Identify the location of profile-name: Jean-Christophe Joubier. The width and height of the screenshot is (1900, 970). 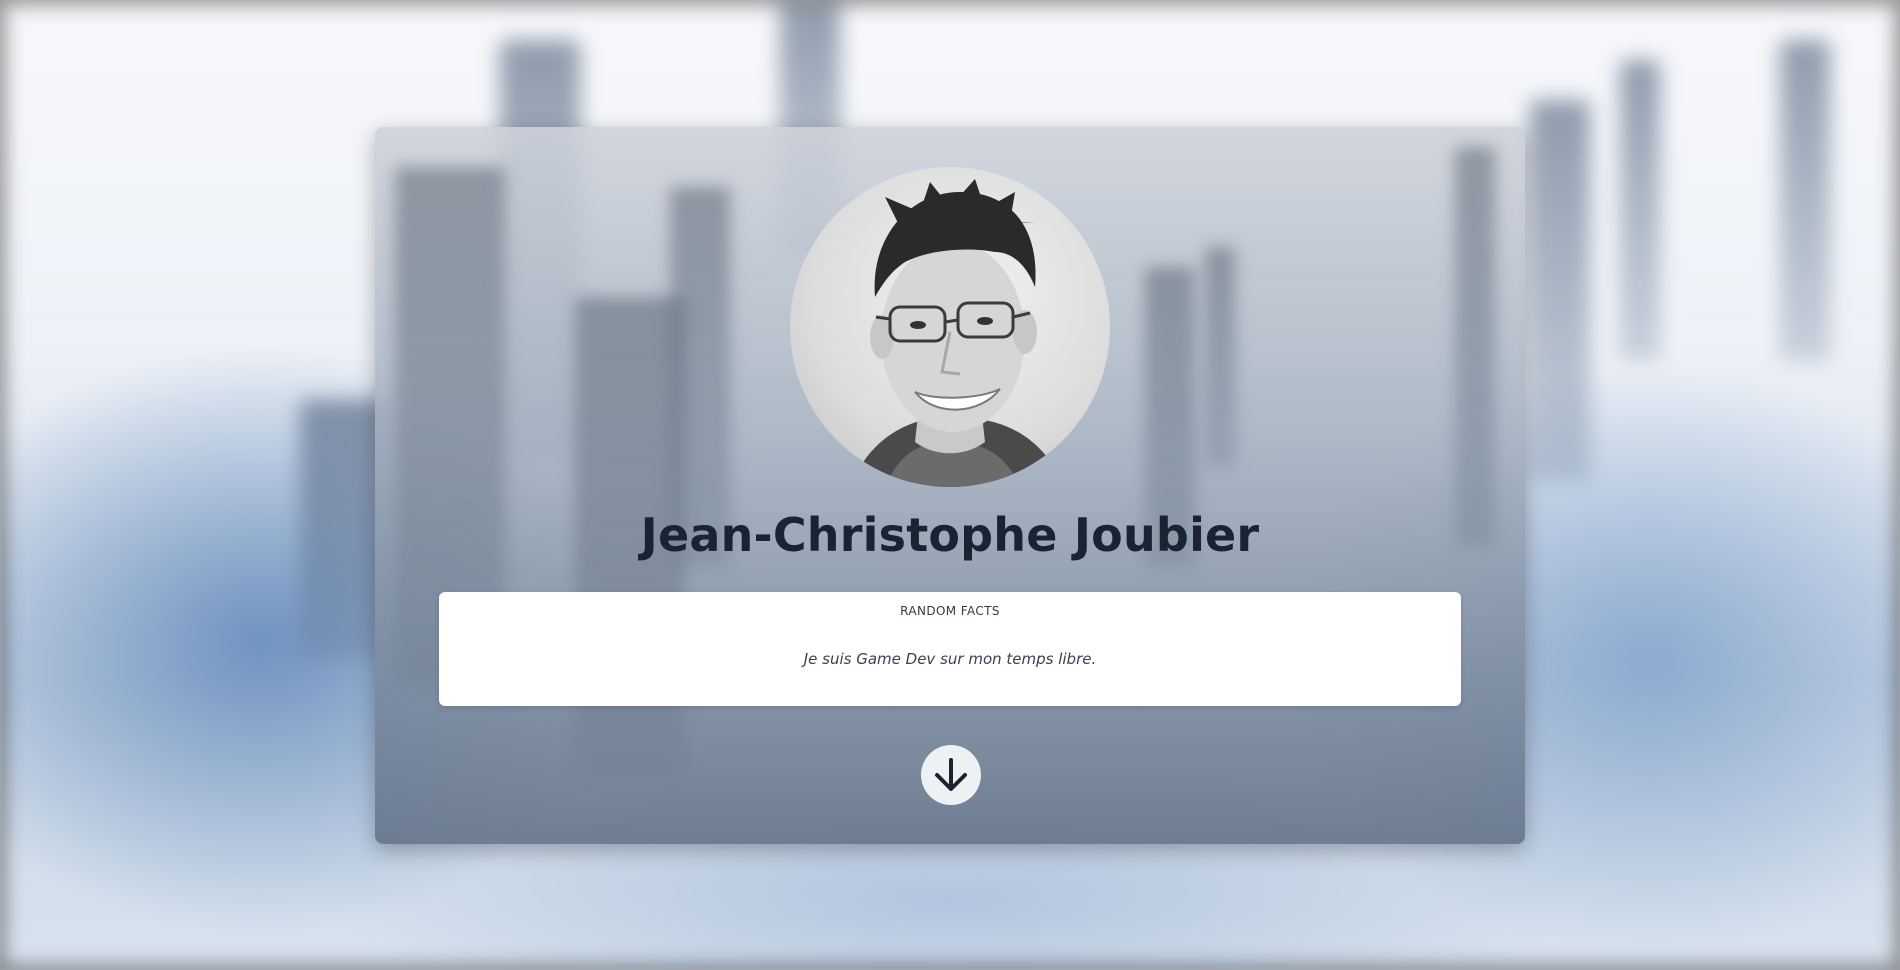
(950, 535).